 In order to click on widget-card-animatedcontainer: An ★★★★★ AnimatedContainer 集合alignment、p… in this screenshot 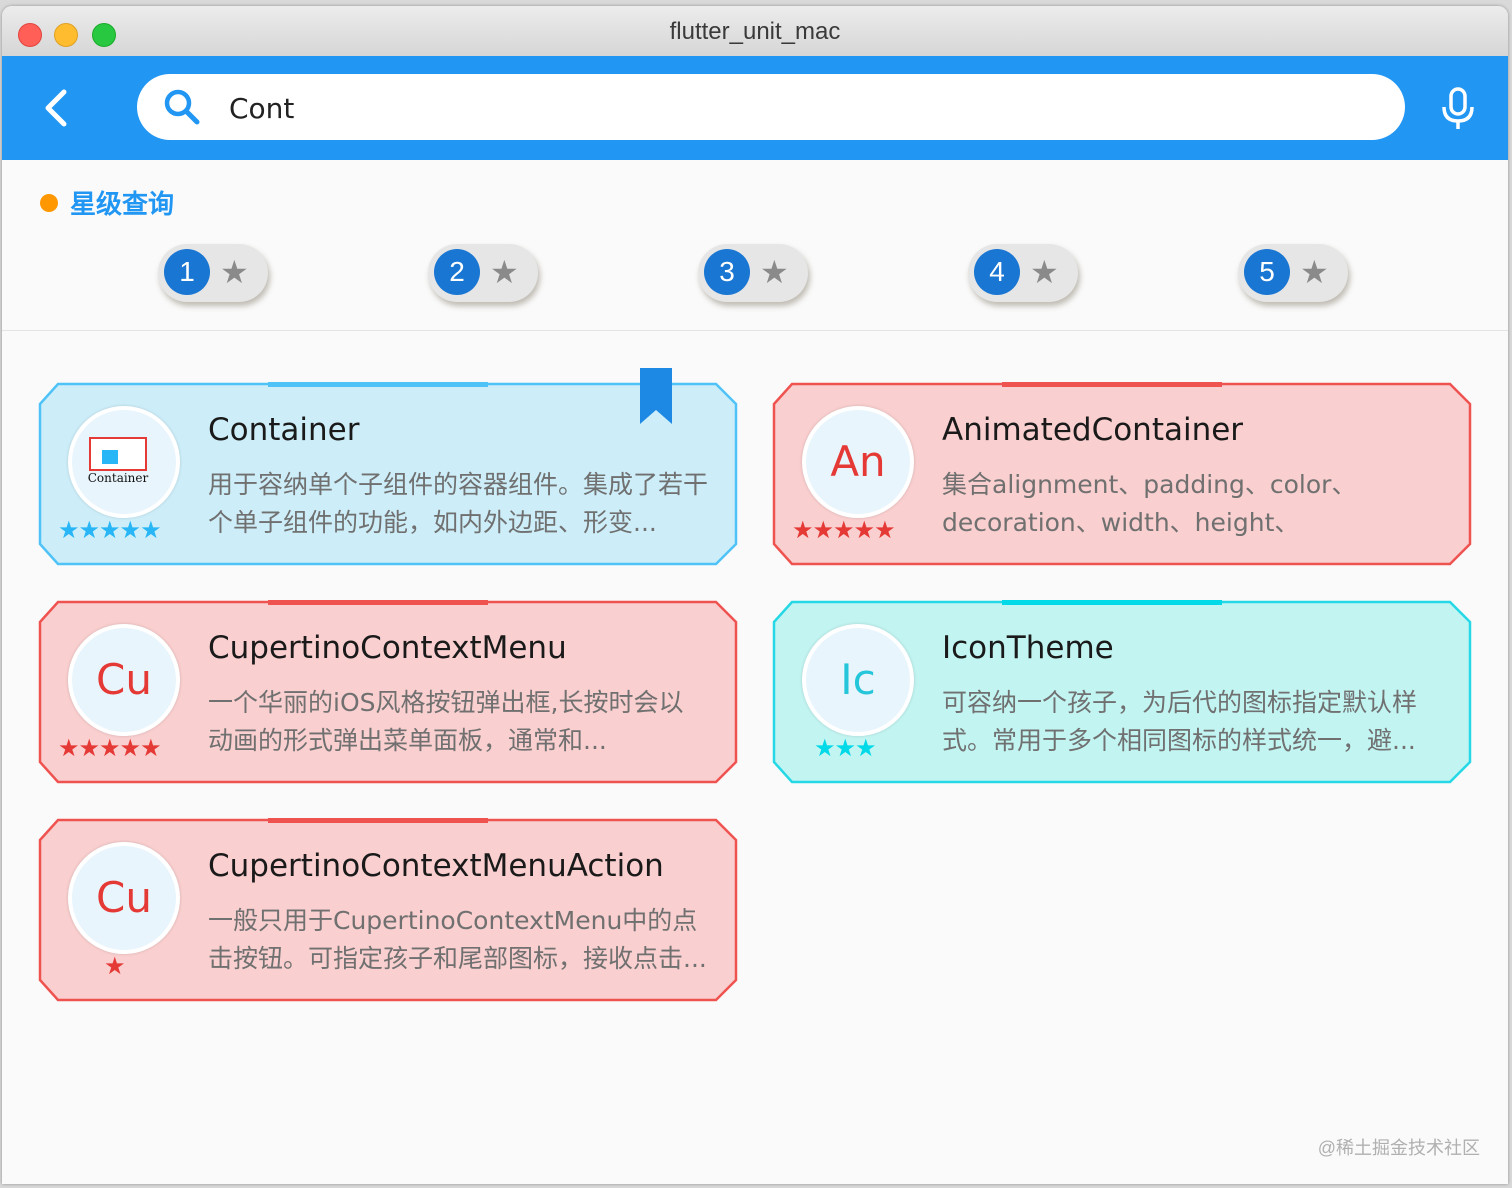, I will do `click(1122, 474)`.